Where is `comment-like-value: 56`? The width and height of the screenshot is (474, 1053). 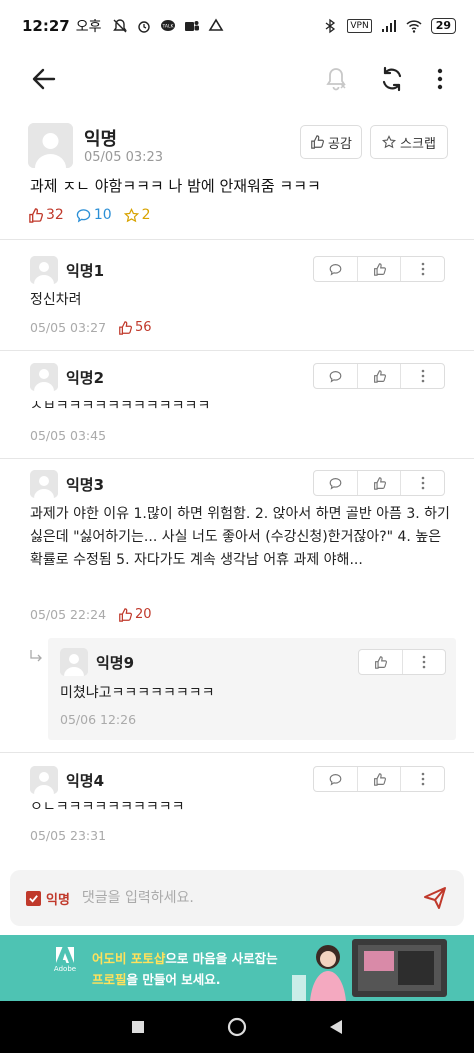
comment-like-value: 56 is located at coordinates (143, 327).